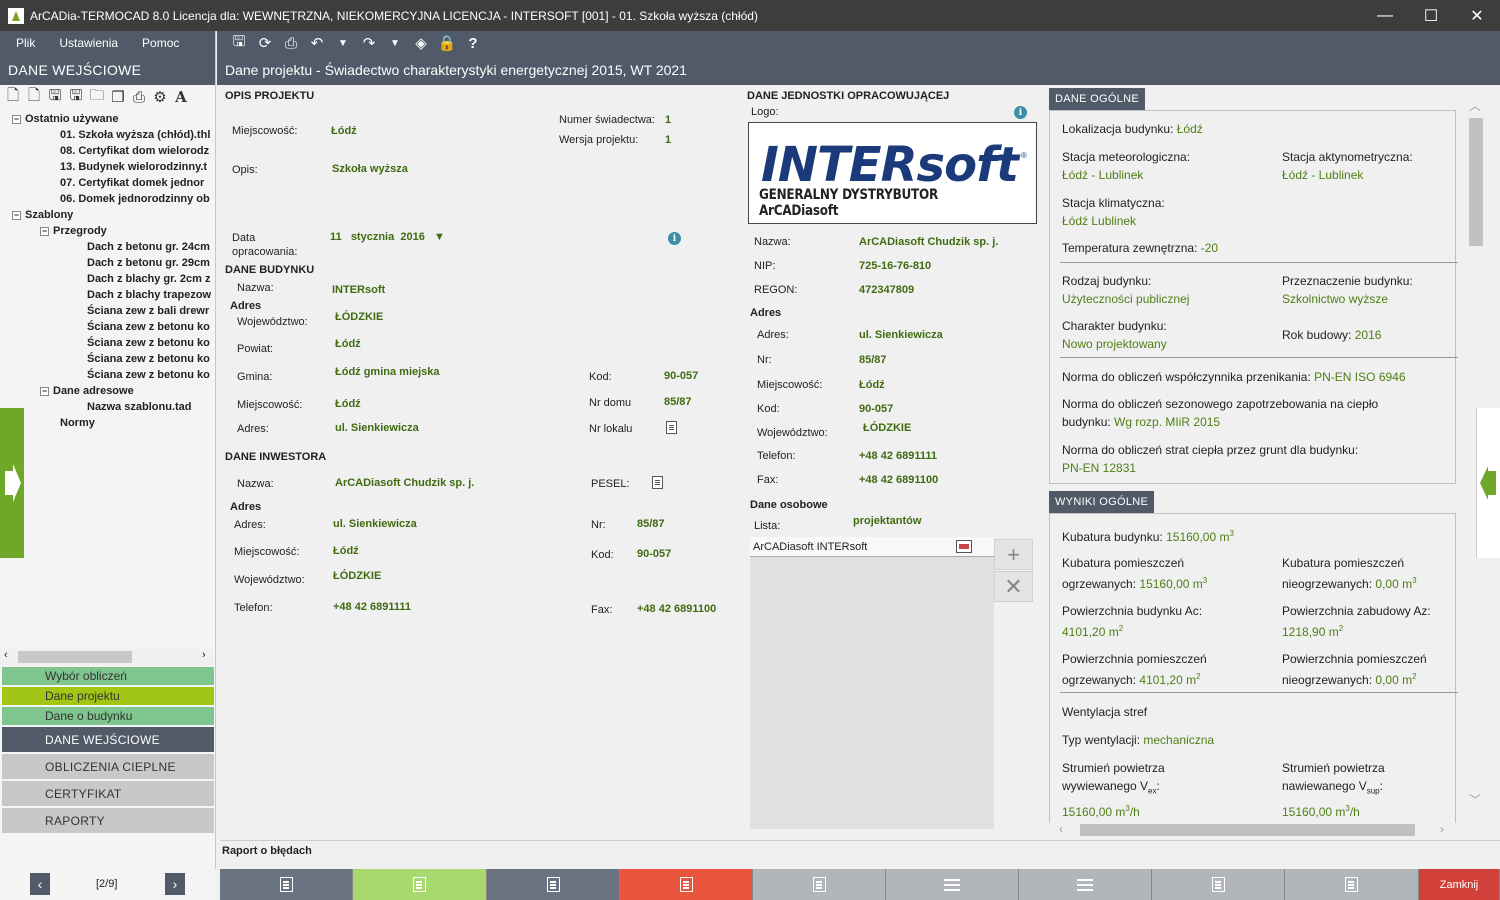 The height and width of the screenshot is (900, 1500). Describe the element at coordinates (654, 554) in the screenshot. I see `investor-postcode-field: 90-057` at that location.